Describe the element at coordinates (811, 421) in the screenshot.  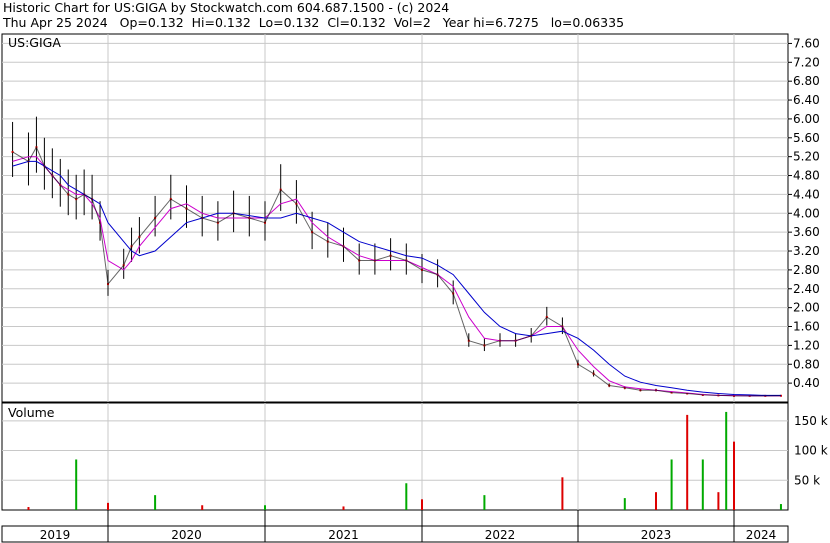
I see `volume-tick-label: 150 k` at that location.